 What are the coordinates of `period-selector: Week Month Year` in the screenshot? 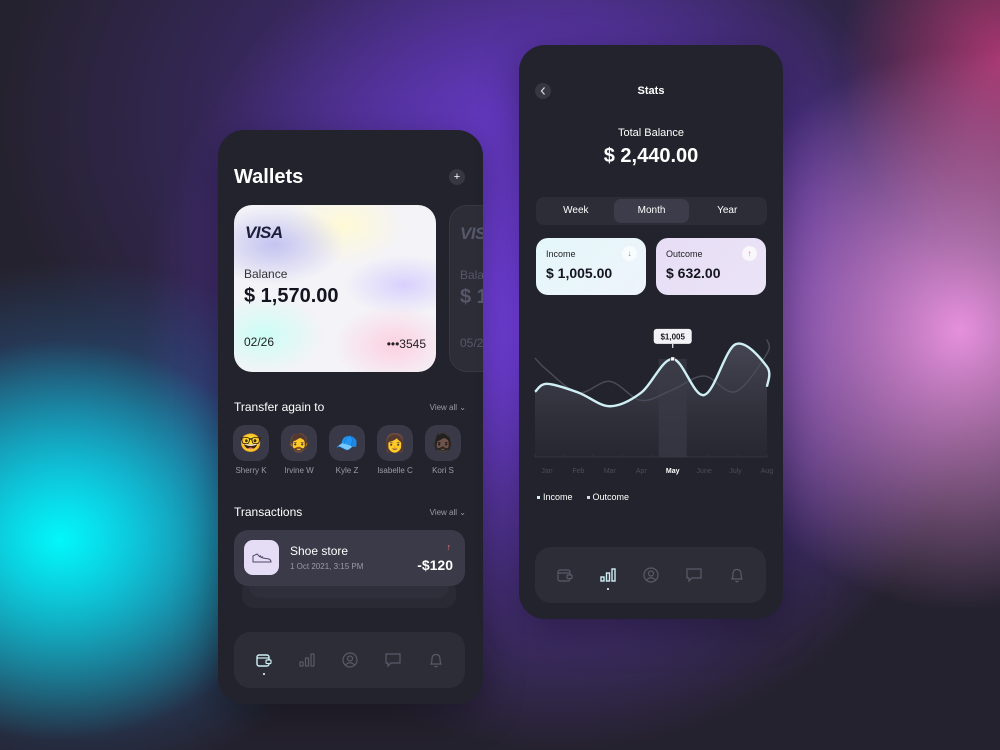 It's located at (651, 211).